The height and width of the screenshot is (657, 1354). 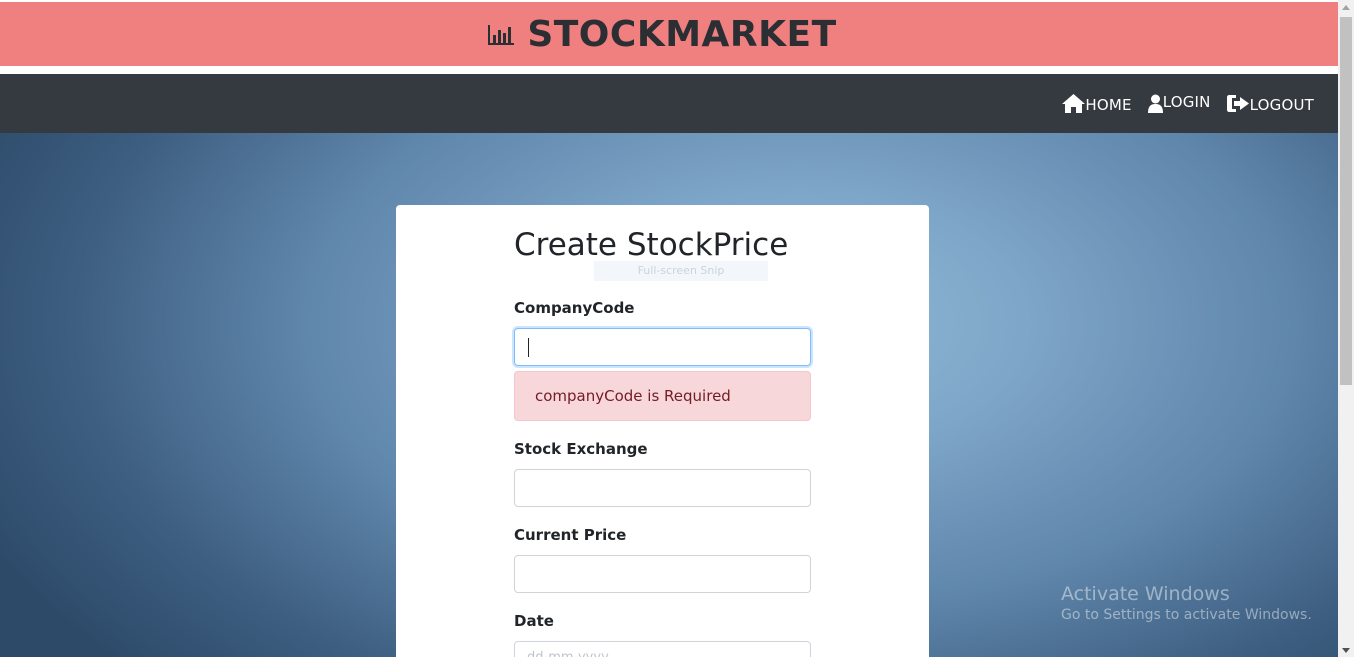 I want to click on nav-login-label: LOGIN, so click(x=1186, y=102).